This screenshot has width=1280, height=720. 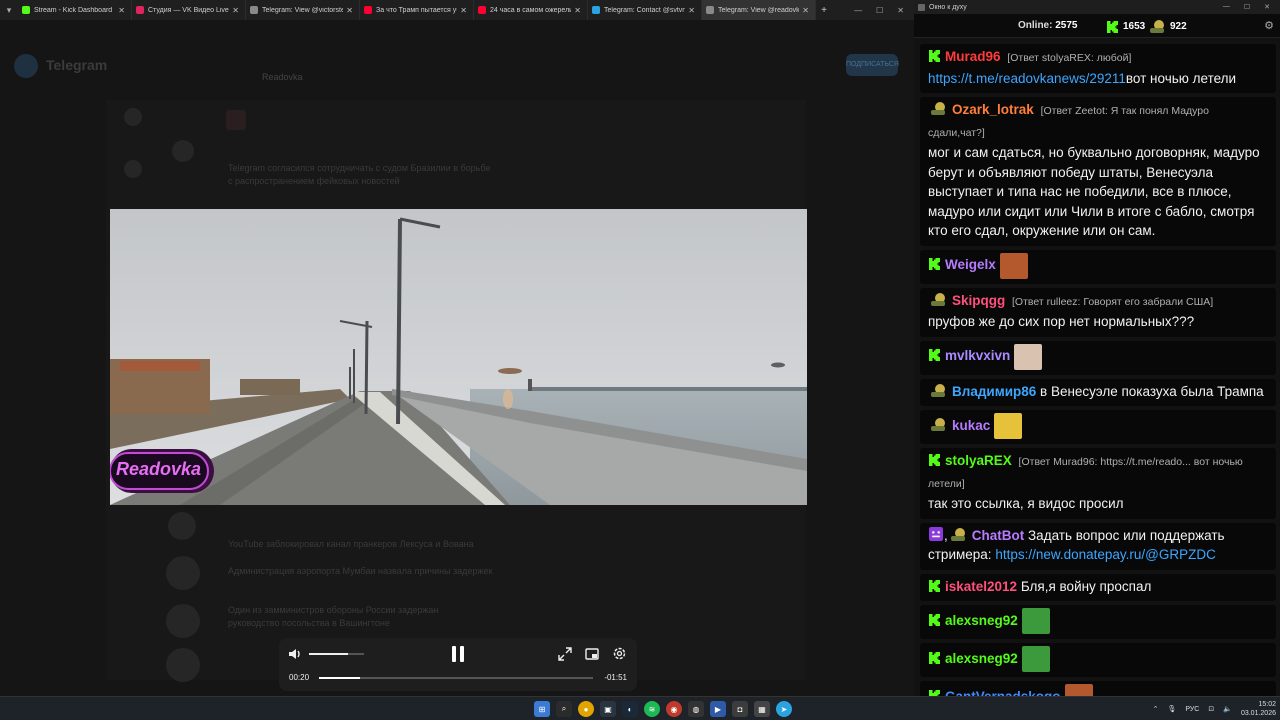 What do you see at coordinates (1098, 357) in the screenshot?
I see `chat-message: mvlkvxivn` at bounding box center [1098, 357].